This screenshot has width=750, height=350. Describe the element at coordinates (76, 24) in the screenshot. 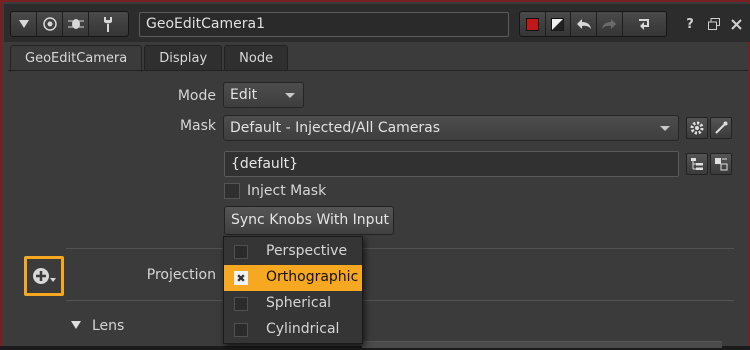

I see `bug-icon` at that location.